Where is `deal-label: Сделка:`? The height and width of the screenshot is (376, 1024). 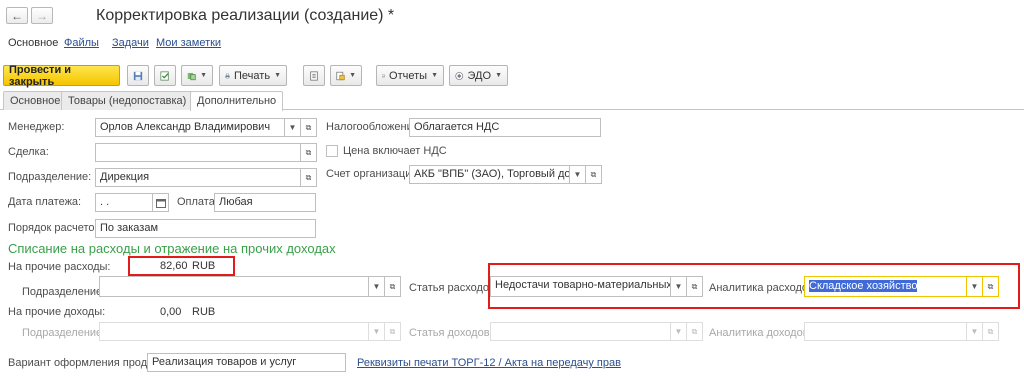 deal-label: Сделка: is located at coordinates (28, 152).